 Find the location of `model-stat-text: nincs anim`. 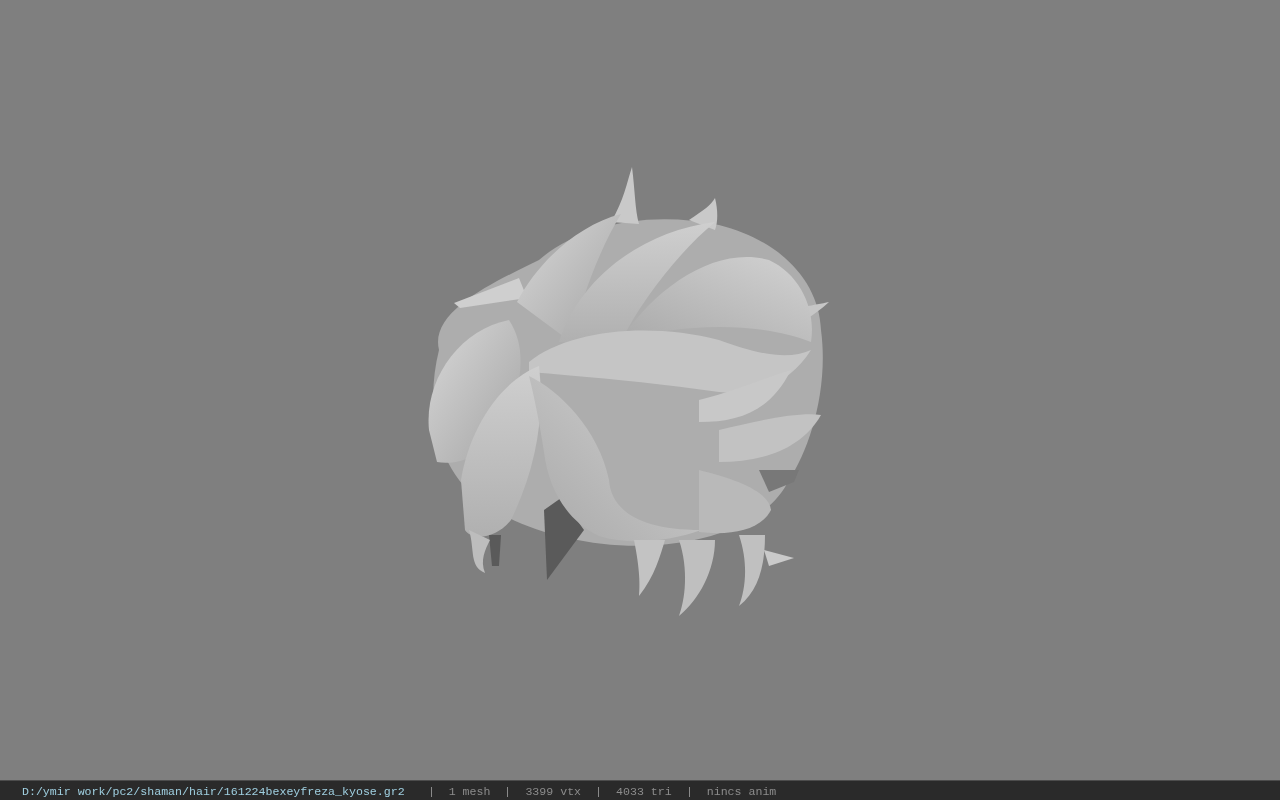

model-stat-text: nincs anim is located at coordinates (741, 791).